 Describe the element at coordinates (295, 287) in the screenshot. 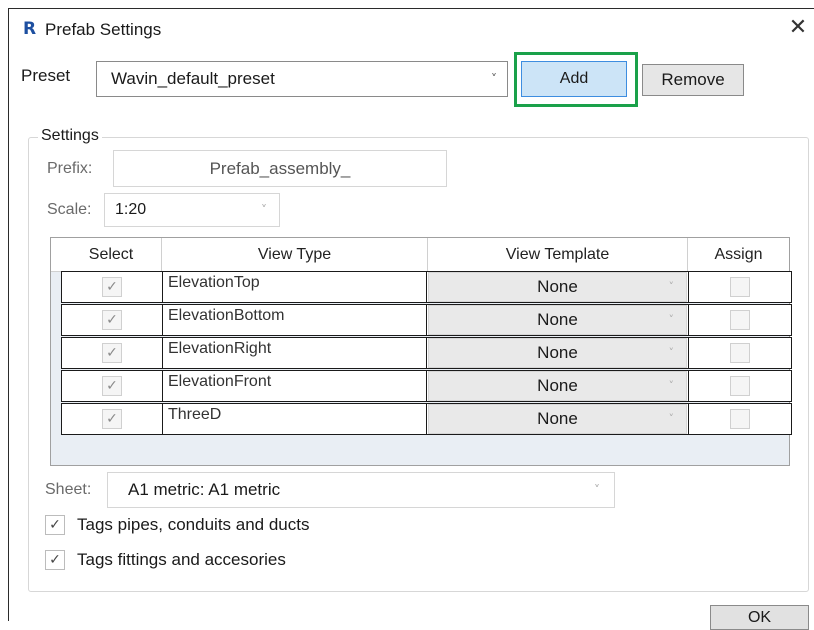

I see `view-type-cell: ElevationTop` at that location.